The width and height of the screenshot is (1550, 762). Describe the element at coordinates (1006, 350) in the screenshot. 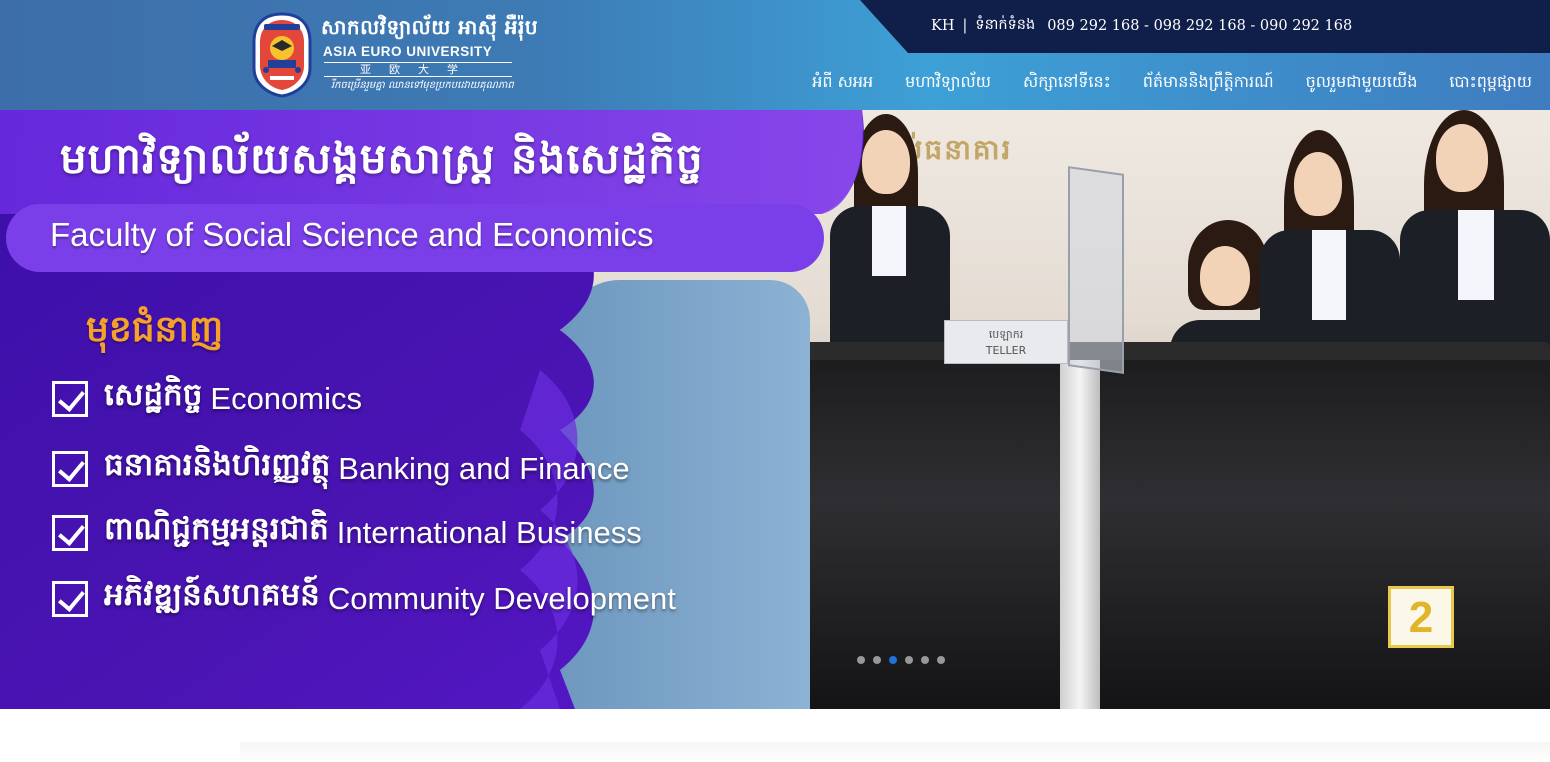

I see `teller-label-english: TELLER` at that location.